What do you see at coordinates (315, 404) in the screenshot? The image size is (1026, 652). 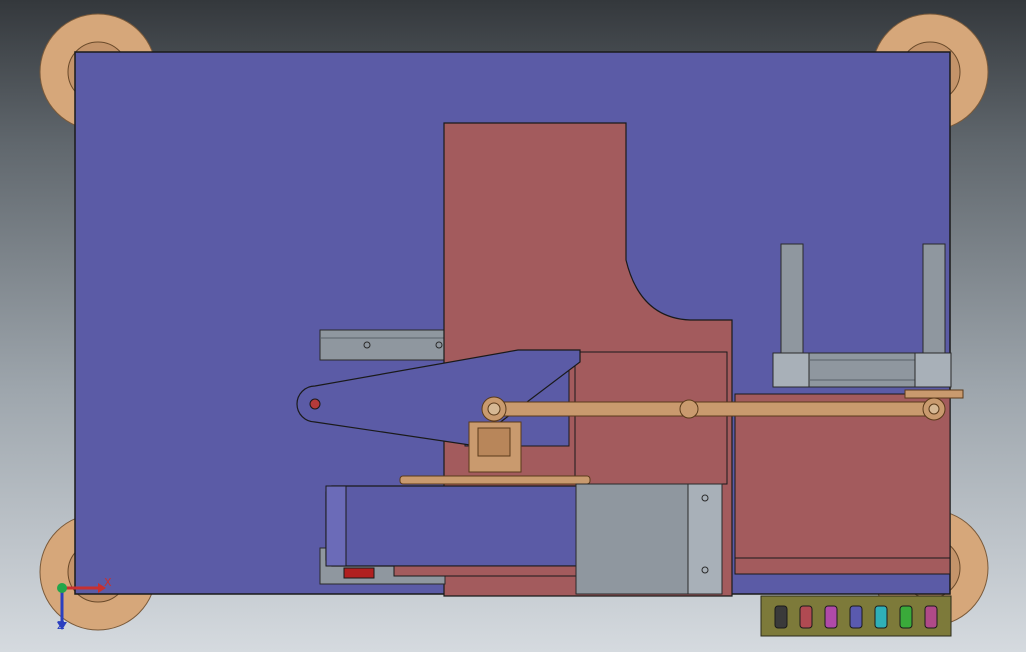 I see `lever-pivot-icon` at bounding box center [315, 404].